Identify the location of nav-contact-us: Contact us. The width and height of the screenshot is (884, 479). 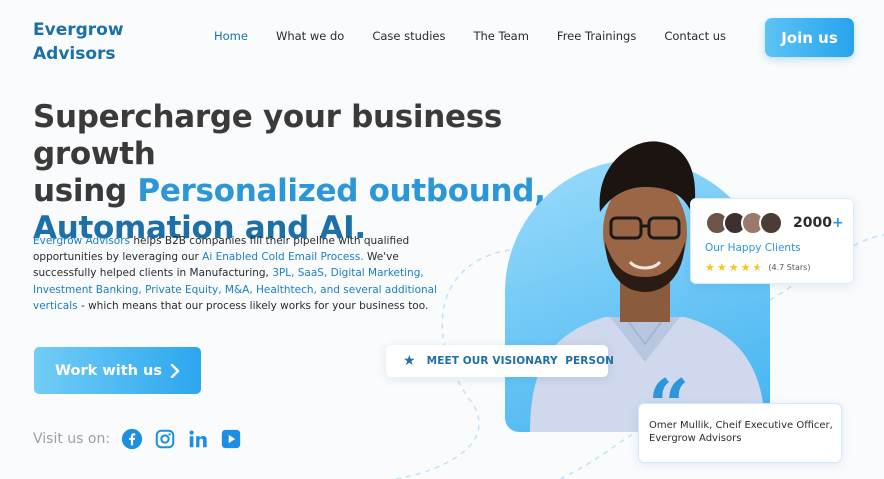
(695, 36).